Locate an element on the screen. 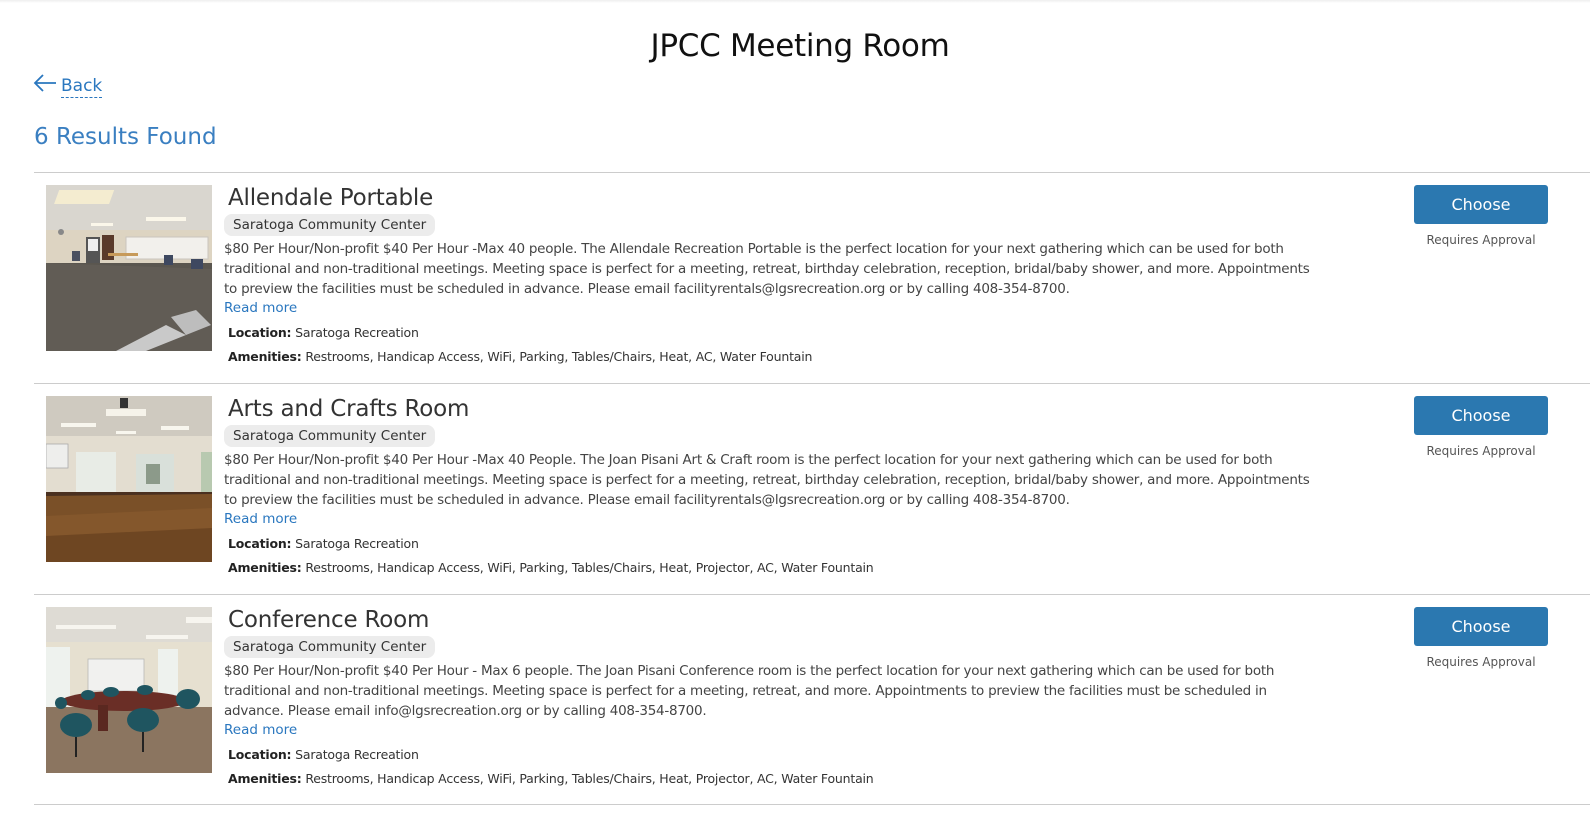 This screenshot has width=1590, height=817. room-name: Conference Room is located at coordinates (329, 620).